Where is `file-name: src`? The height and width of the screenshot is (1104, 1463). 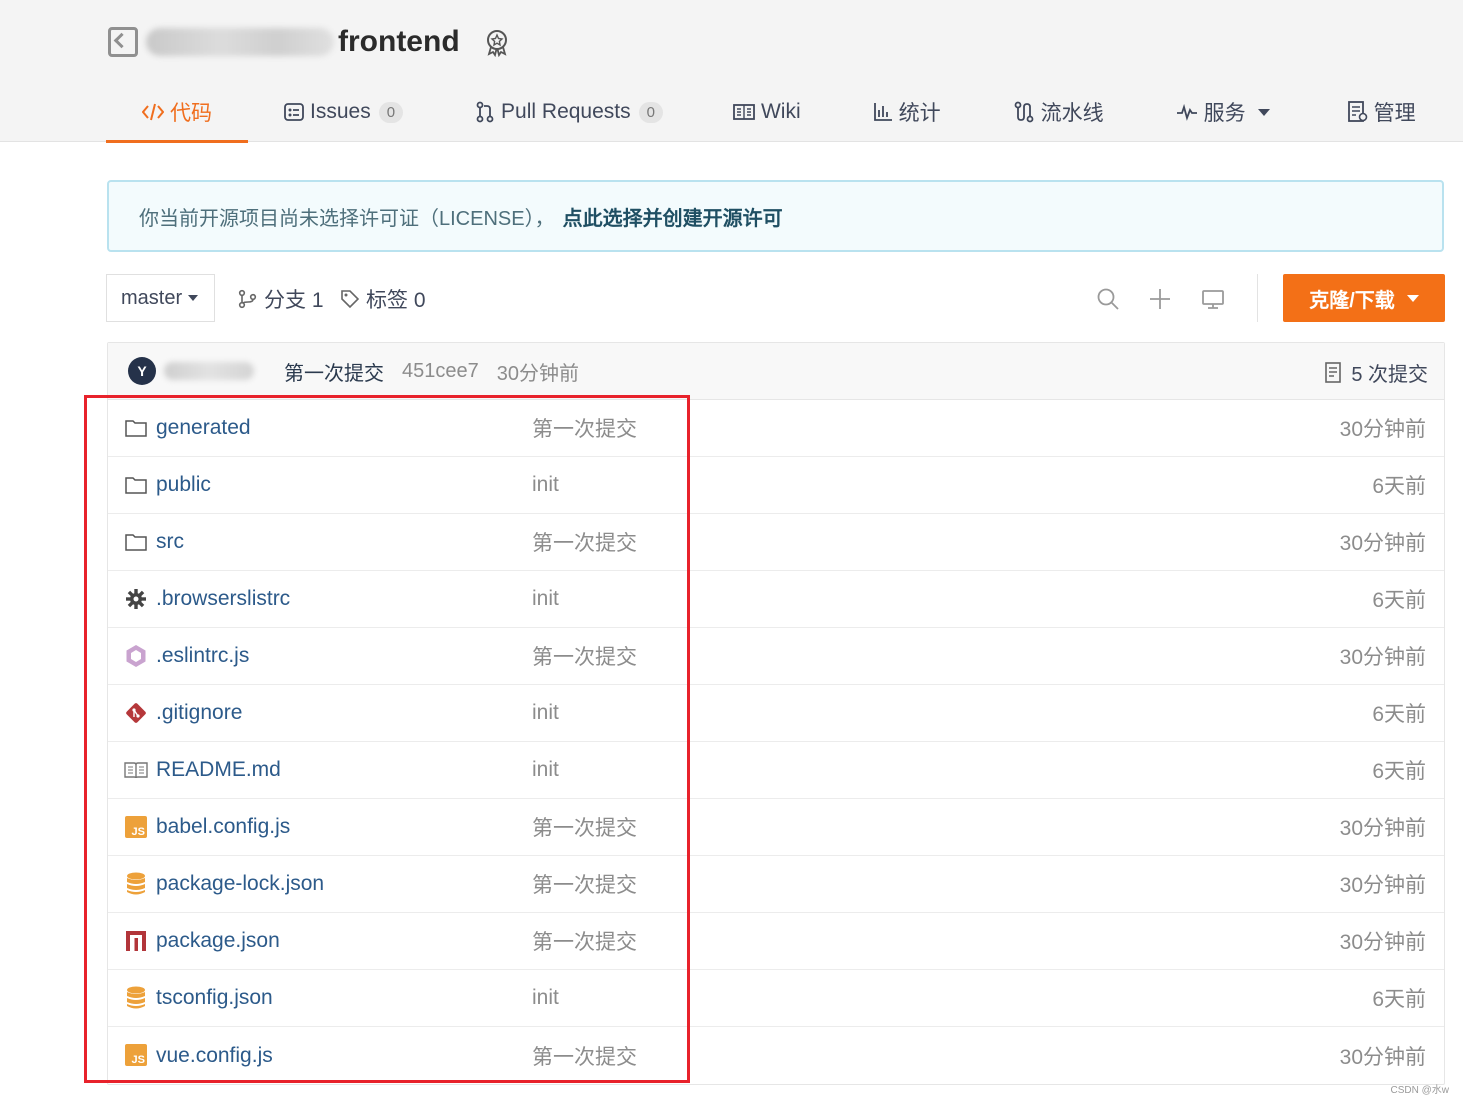 file-name: src is located at coordinates (170, 542).